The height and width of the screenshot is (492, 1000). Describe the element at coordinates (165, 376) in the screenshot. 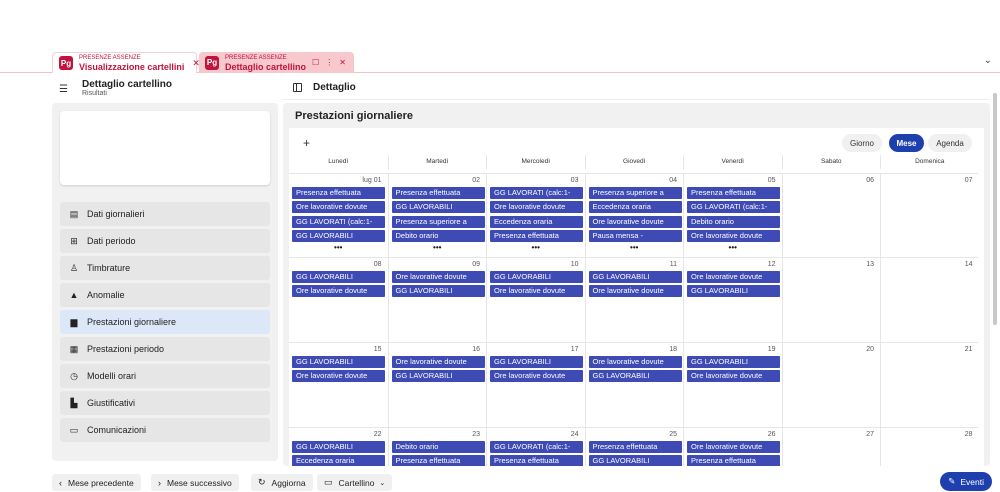

I see `sidebar-item-modelli-orari: ◷ Modelli orari` at that location.